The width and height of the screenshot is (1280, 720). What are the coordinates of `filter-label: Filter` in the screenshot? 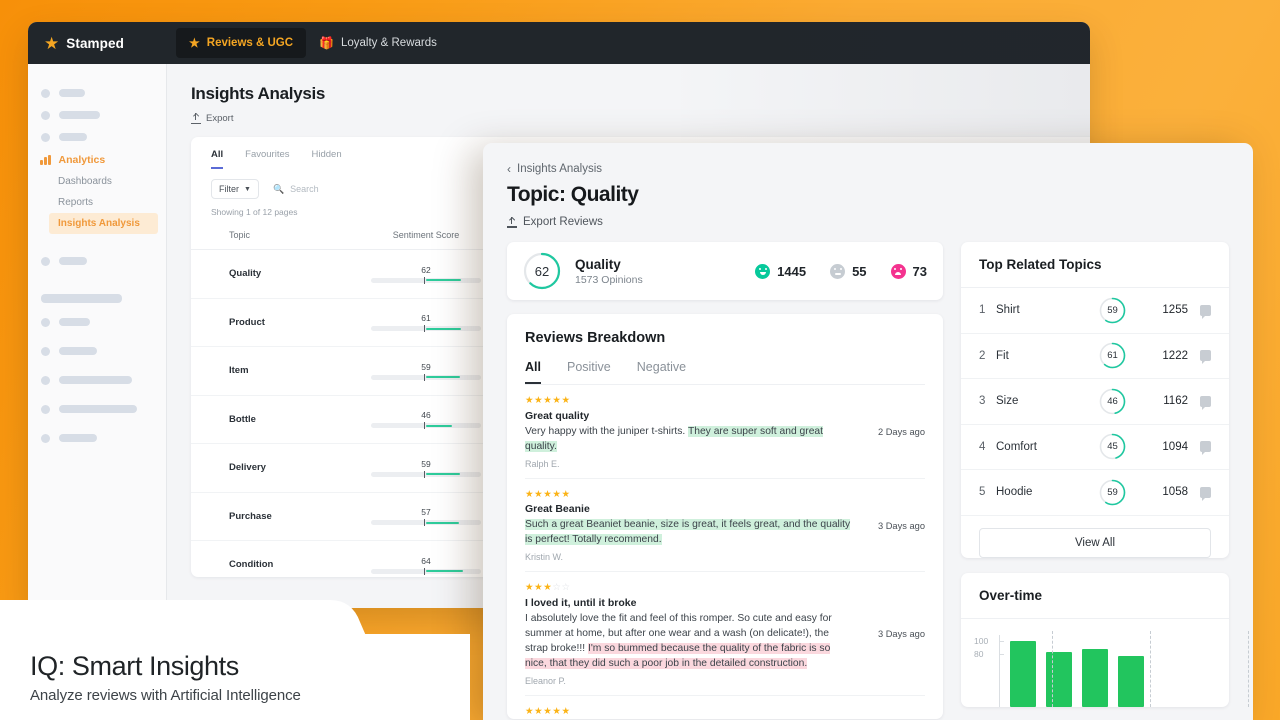 It's located at (229, 189).